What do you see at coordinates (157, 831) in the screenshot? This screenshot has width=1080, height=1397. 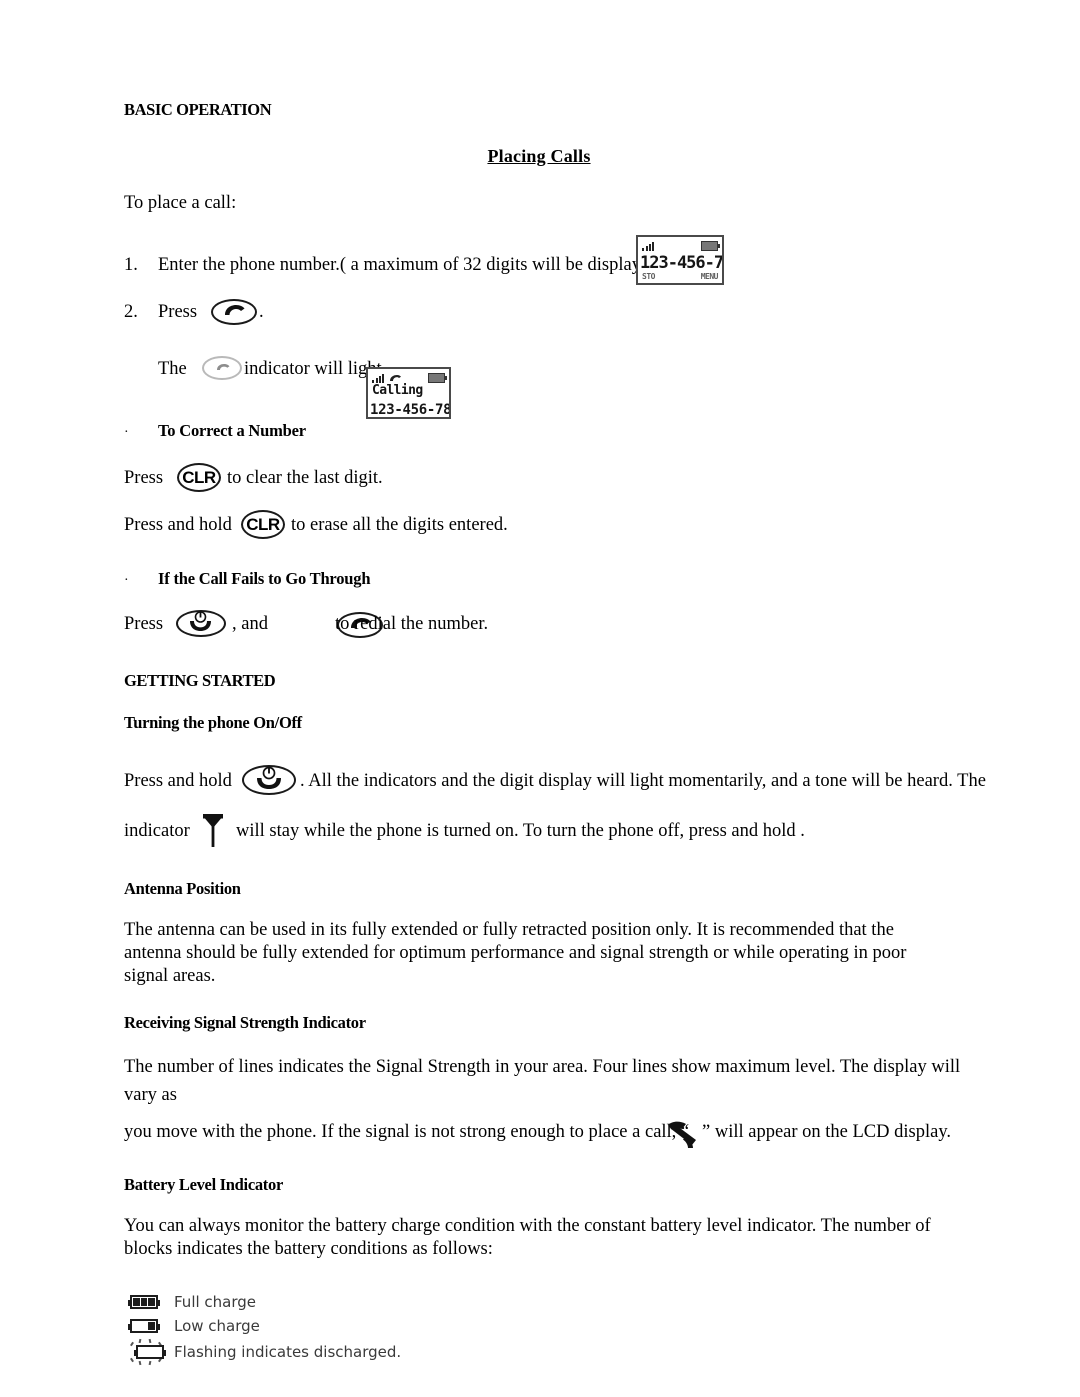 I see `turning-on-line2-before: indicator` at bounding box center [157, 831].